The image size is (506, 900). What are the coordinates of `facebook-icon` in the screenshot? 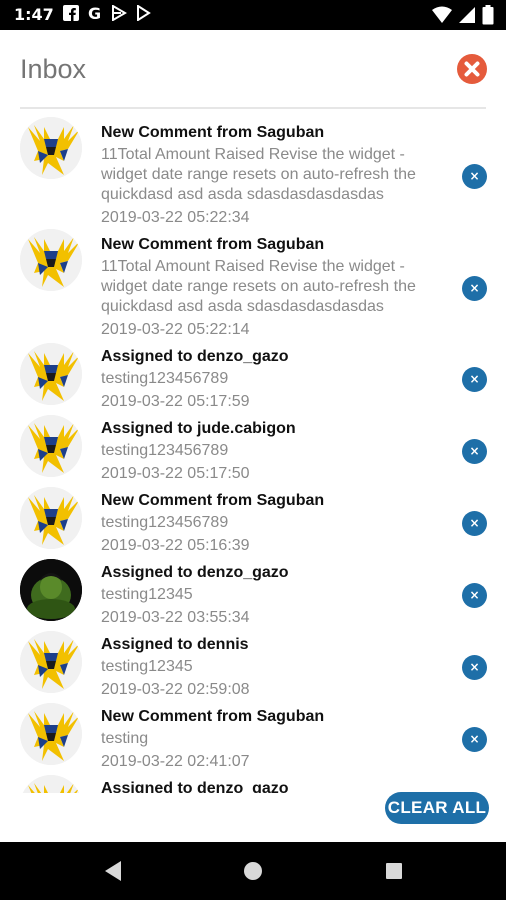 It's located at (71, 14).